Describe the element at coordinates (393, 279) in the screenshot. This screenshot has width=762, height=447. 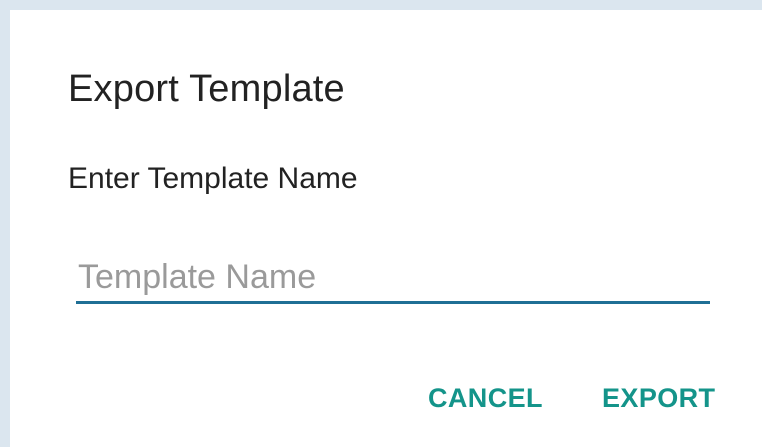
I see `template-name-input` at that location.